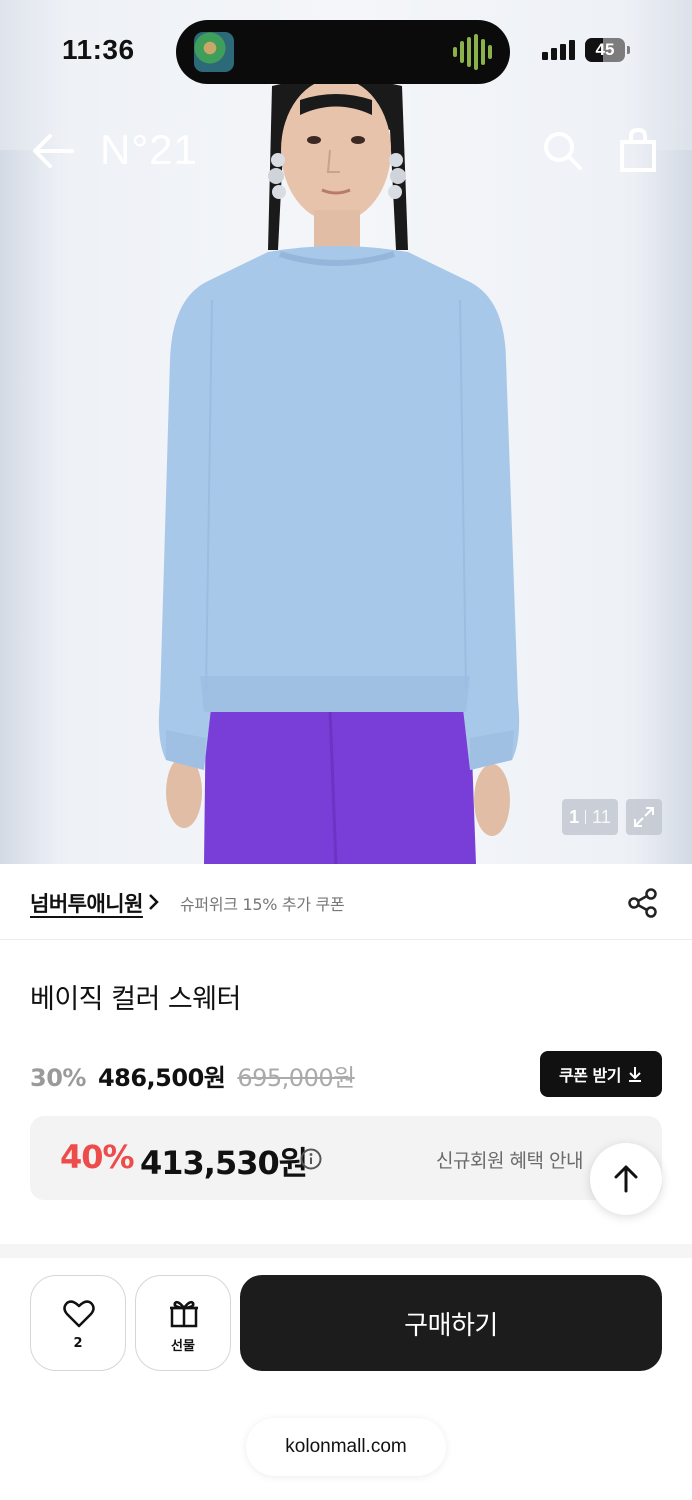 The height and width of the screenshot is (1500, 692). Describe the element at coordinates (184, 1314) in the screenshot. I see `gift-icon` at that location.